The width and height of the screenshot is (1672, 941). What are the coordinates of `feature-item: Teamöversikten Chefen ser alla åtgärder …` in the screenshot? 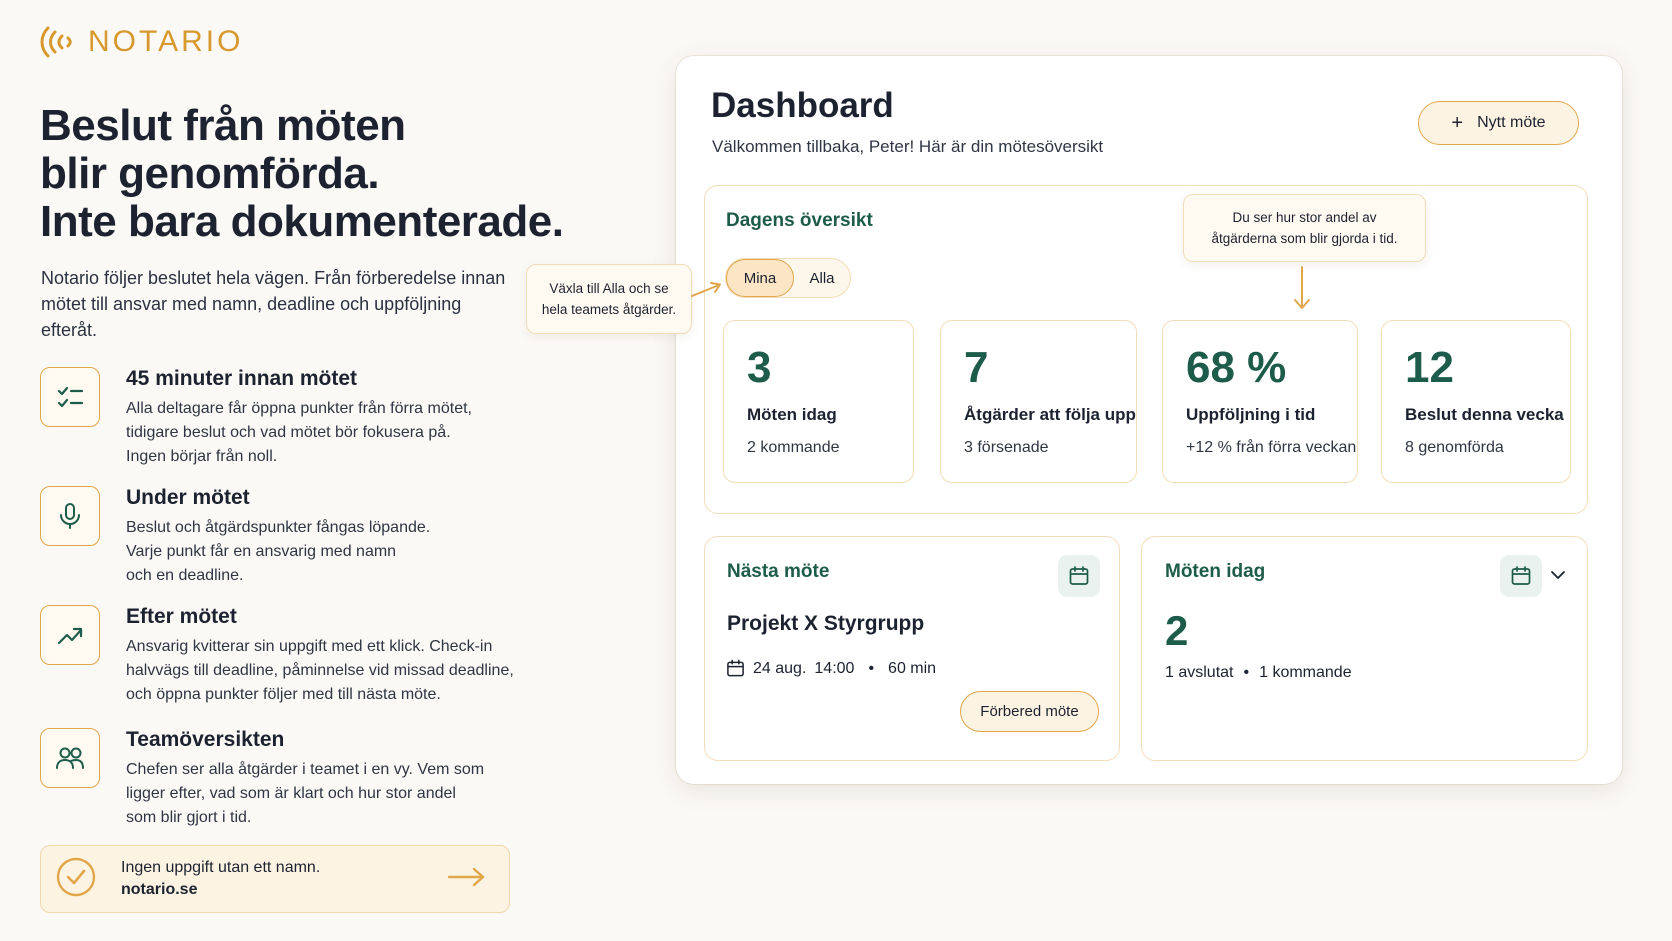 It's located at (280, 779).